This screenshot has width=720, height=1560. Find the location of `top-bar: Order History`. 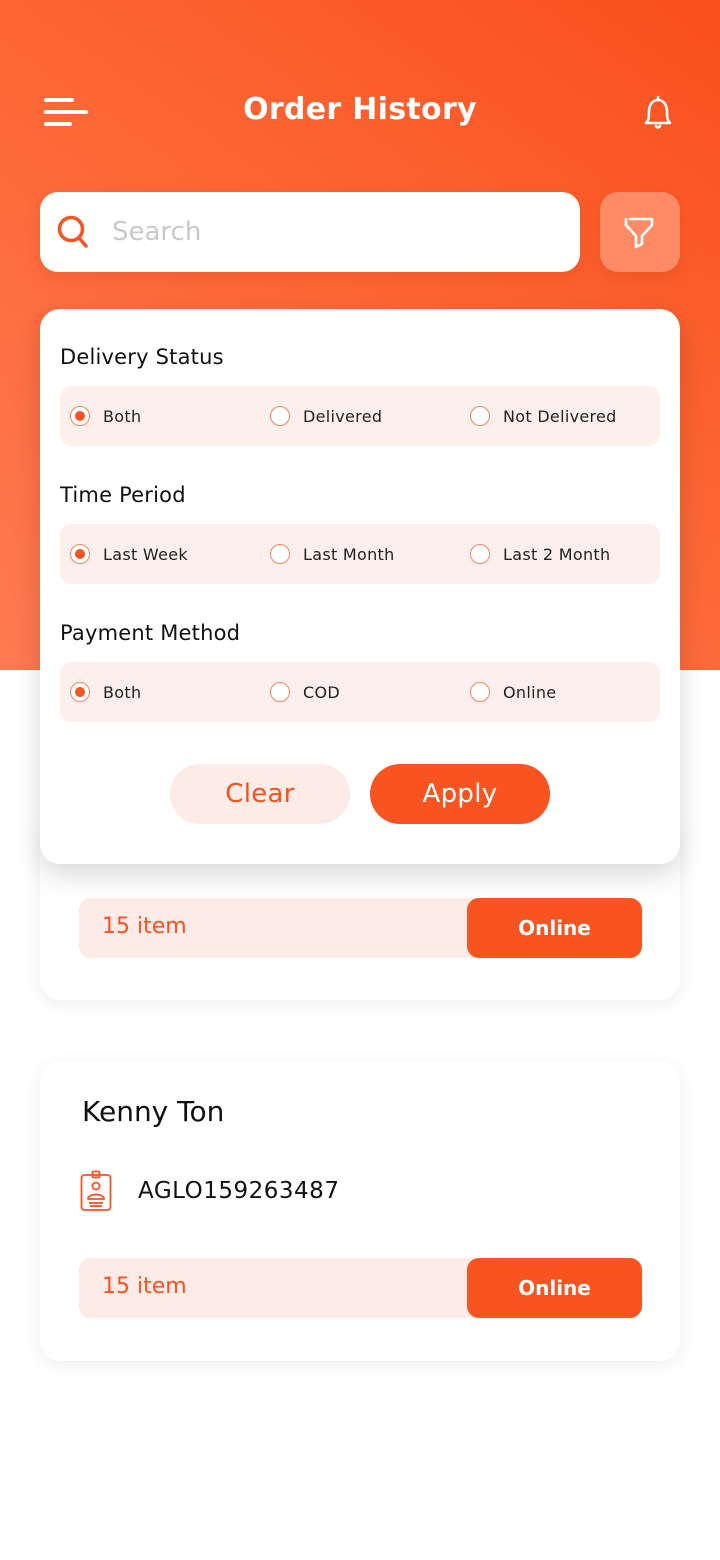

top-bar: Order History is located at coordinates (360, 112).